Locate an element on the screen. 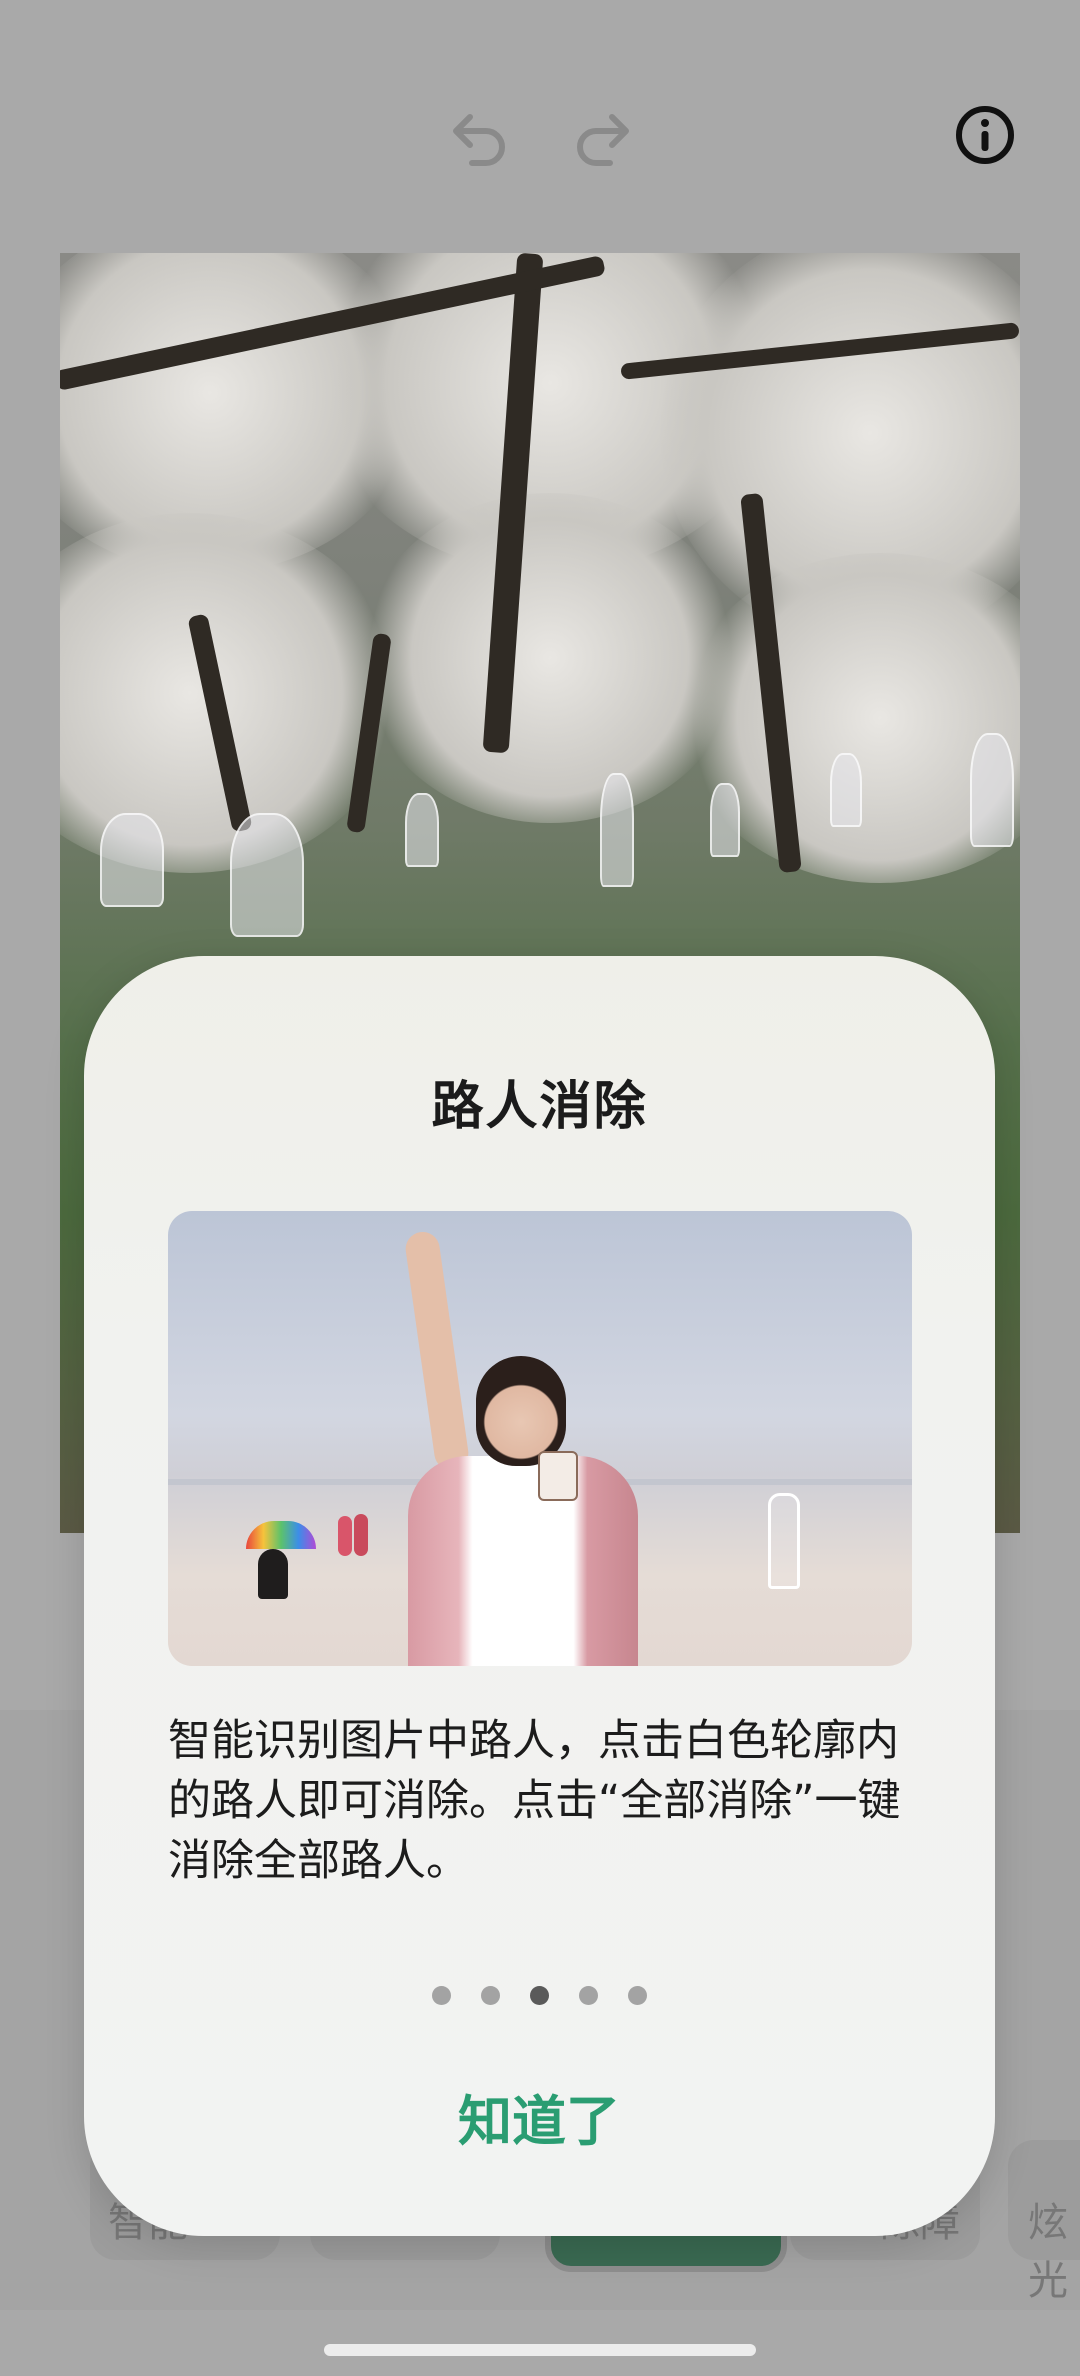  home-indicator is located at coordinates (540, 2350).